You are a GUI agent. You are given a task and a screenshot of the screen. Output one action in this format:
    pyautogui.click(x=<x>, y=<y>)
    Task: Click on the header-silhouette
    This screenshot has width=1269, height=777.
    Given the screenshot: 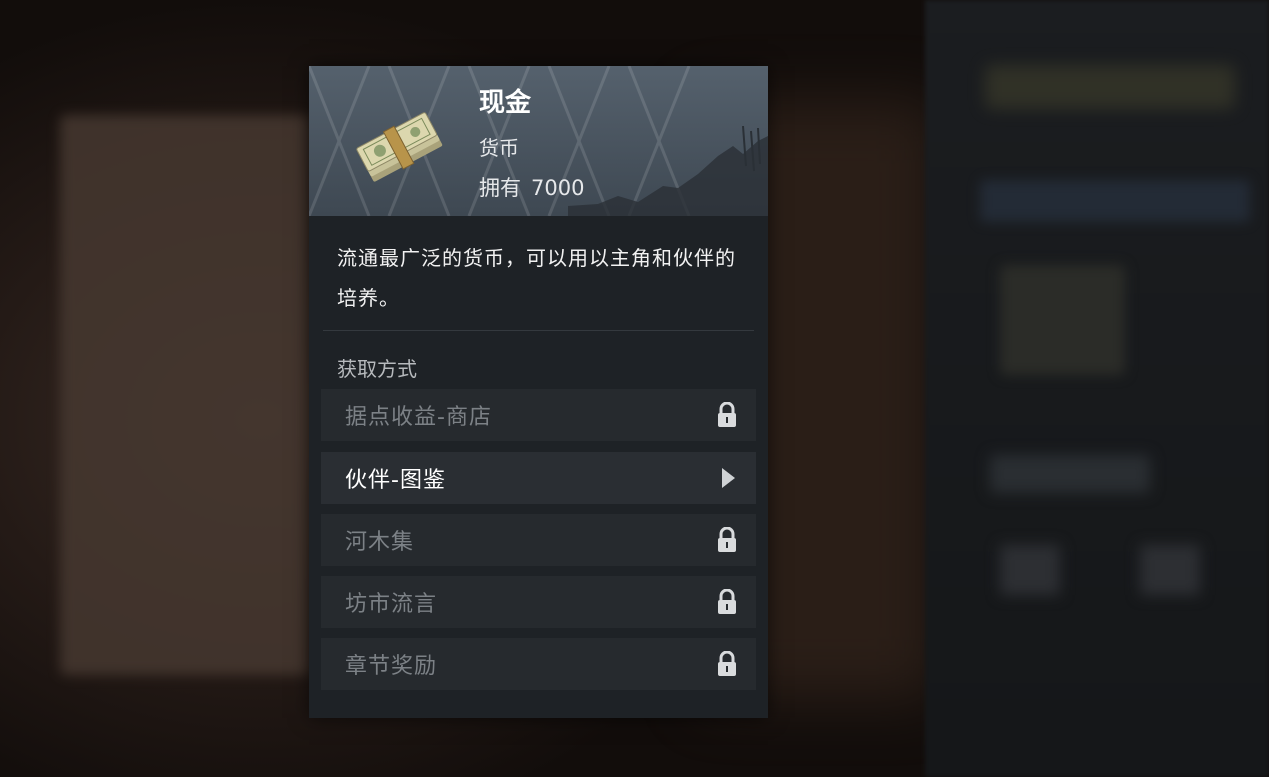 What is the action you would take?
    pyautogui.click(x=668, y=171)
    